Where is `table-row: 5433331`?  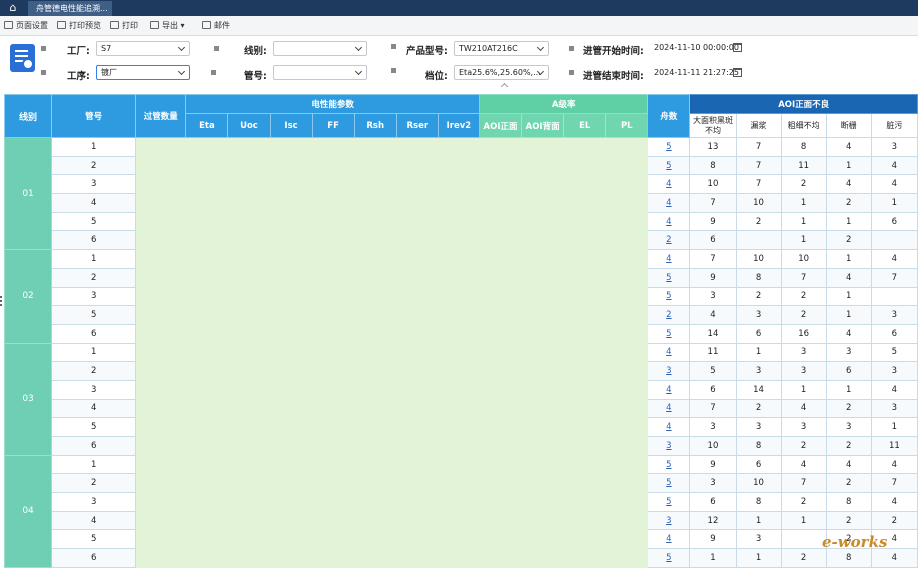
table-row: 5433331 is located at coordinates (461, 427).